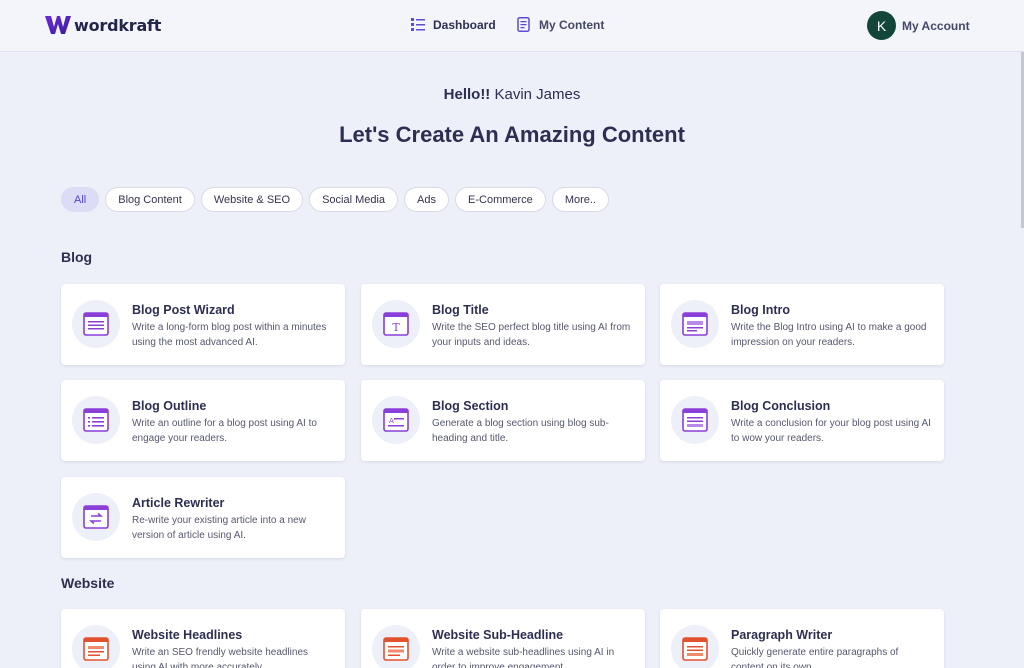 This screenshot has width=1024, height=668. Describe the element at coordinates (77, 257) in the screenshot. I see `section-title-blog: Blog` at that location.